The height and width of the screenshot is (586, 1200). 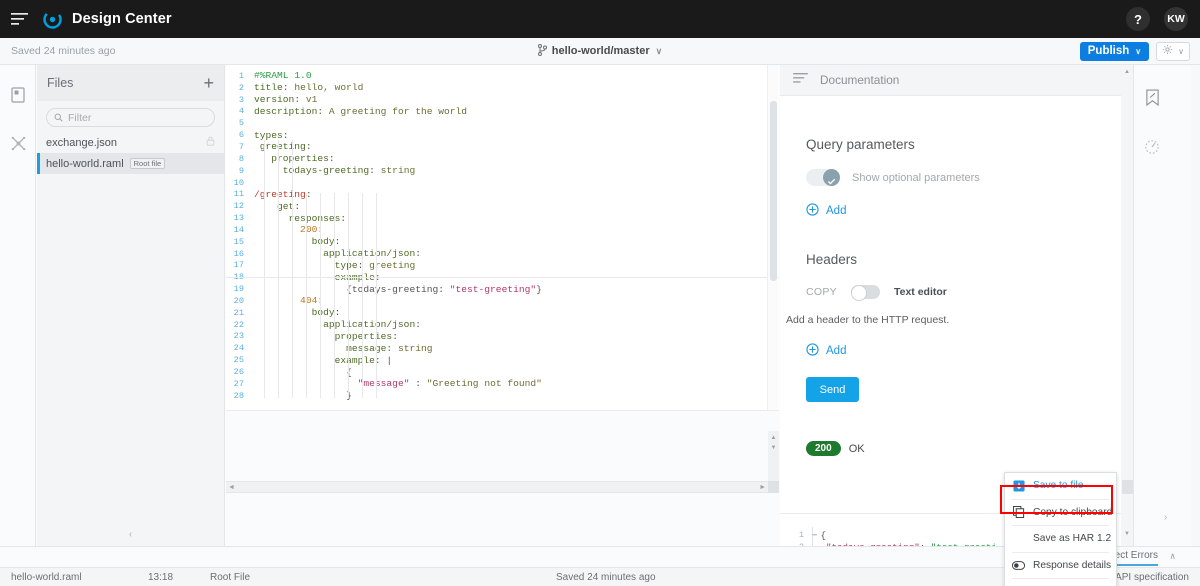 I want to click on rail-timer-icon, so click(x=1152, y=147).